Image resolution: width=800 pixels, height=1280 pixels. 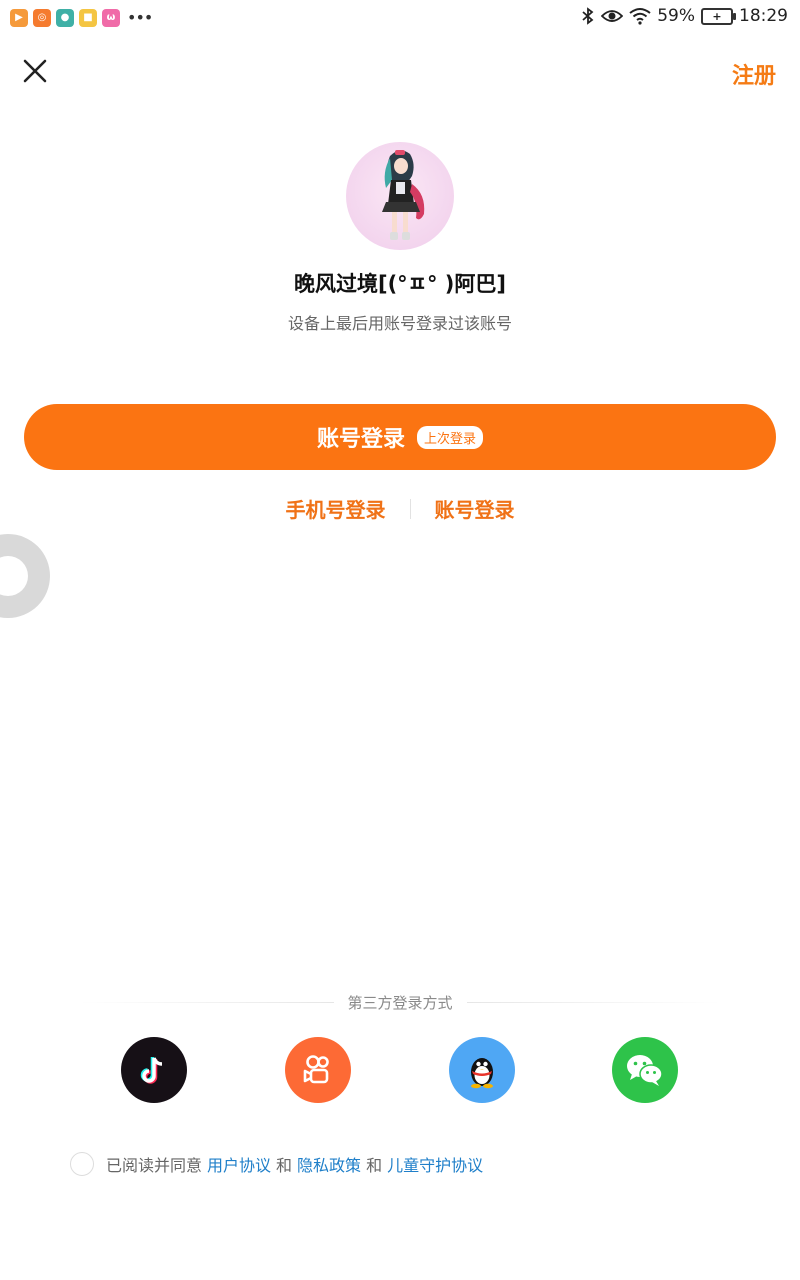 I want to click on douyin-login-button, so click(x=154, y=1070).